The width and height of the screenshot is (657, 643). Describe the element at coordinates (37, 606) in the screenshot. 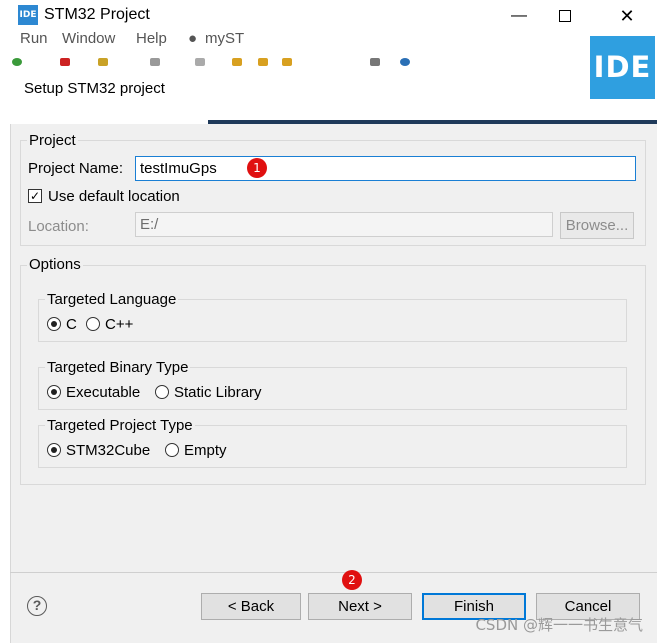

I see `help-icon: ?` at that location.